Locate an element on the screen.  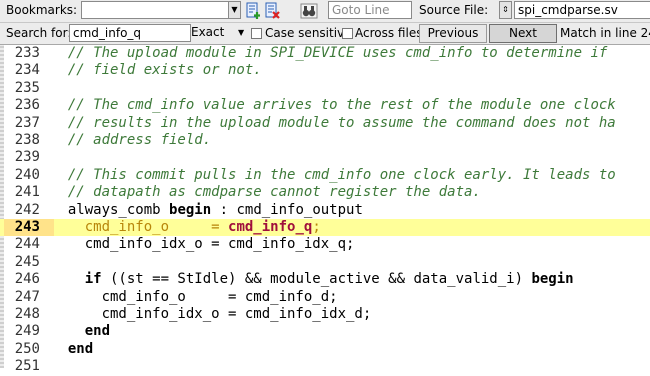
line-number: 242 is located at coordinates (27, 209).